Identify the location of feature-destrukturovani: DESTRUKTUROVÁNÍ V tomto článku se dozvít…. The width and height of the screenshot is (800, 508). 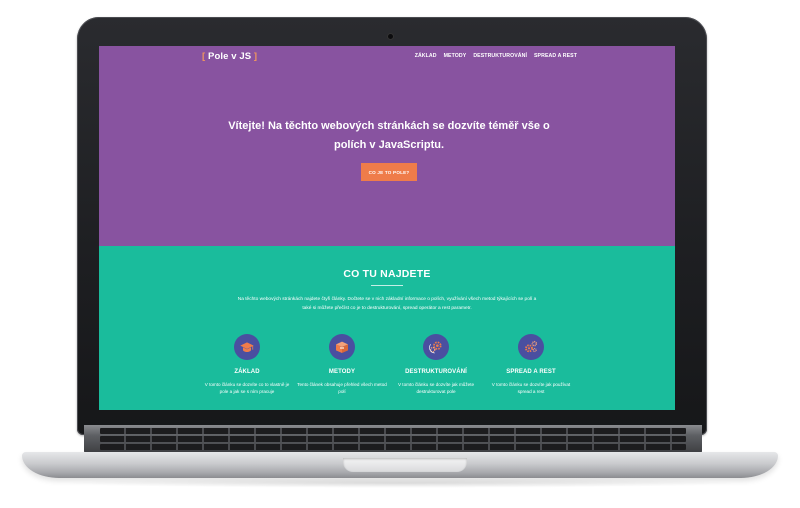
(436, 364).